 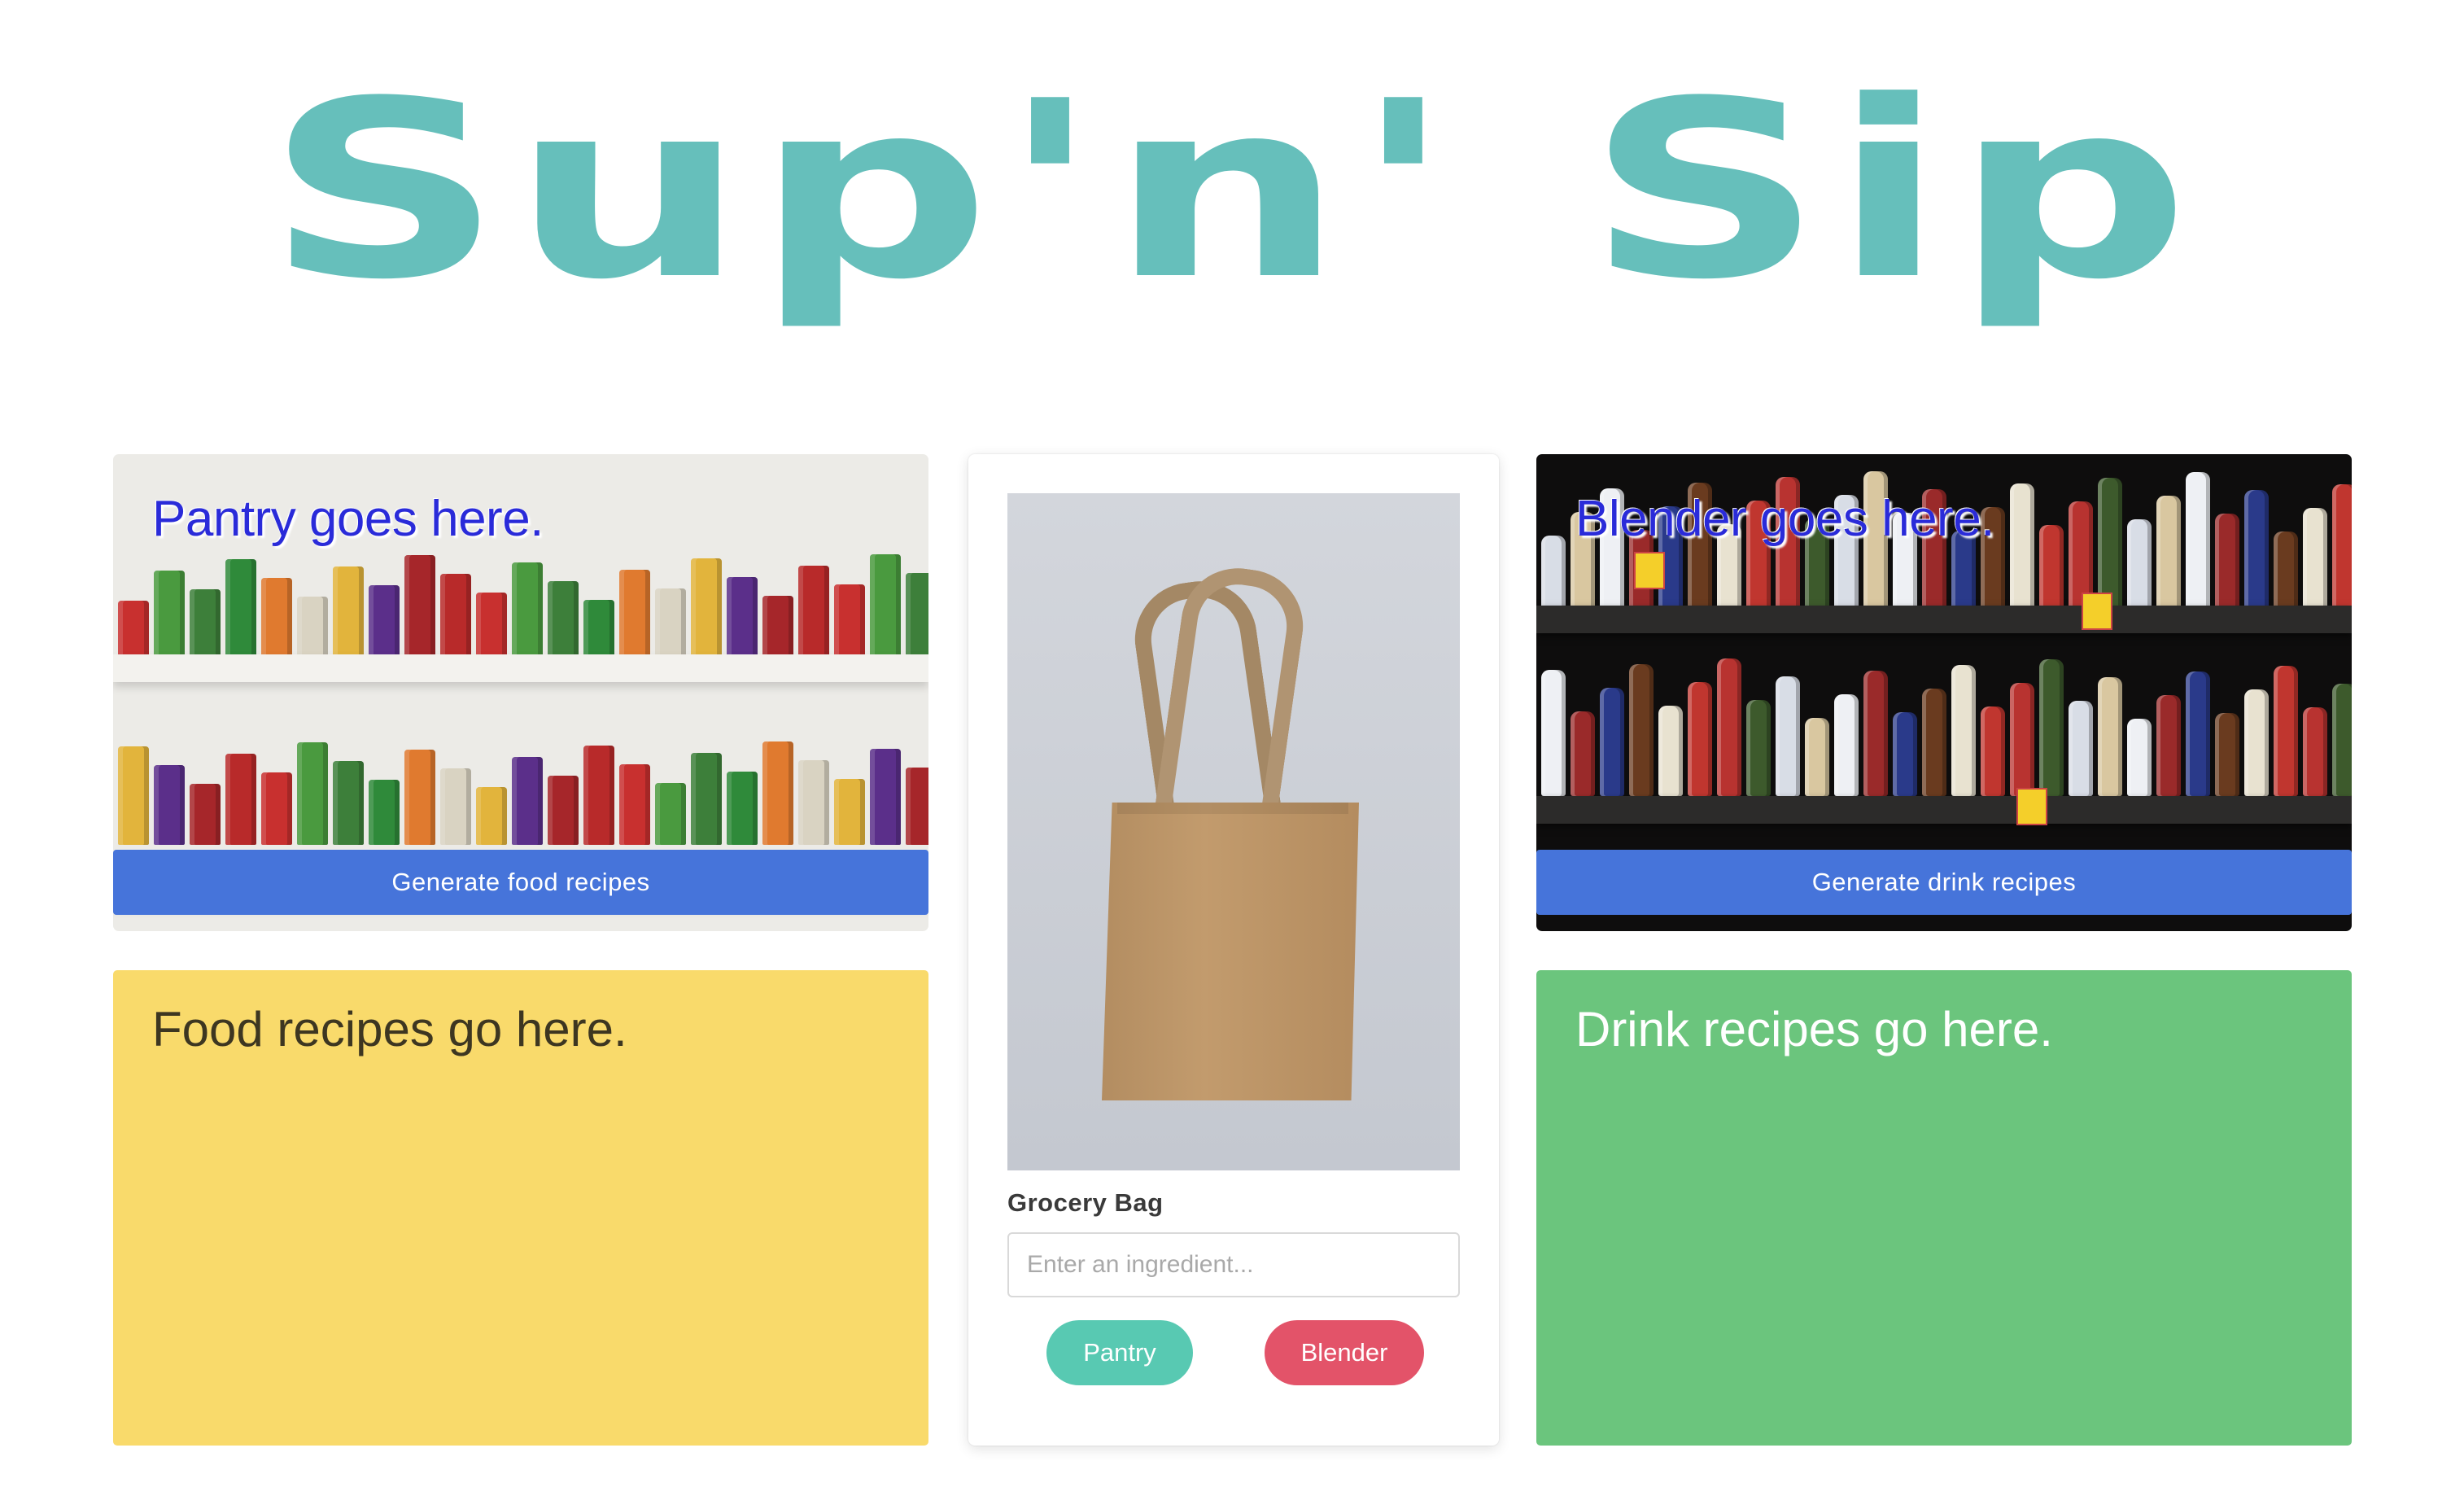 I want to click on grocery-bag-label: Grocery Bag, so click(x=1085, y=1202).